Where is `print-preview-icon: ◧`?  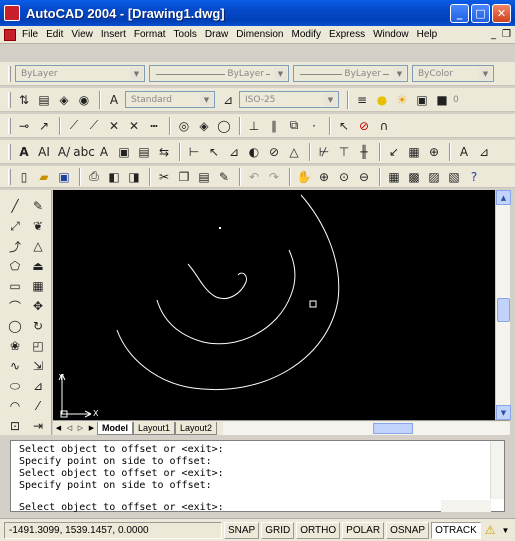 print-preview-icon: ◧ is located at coordinates (114, 177).